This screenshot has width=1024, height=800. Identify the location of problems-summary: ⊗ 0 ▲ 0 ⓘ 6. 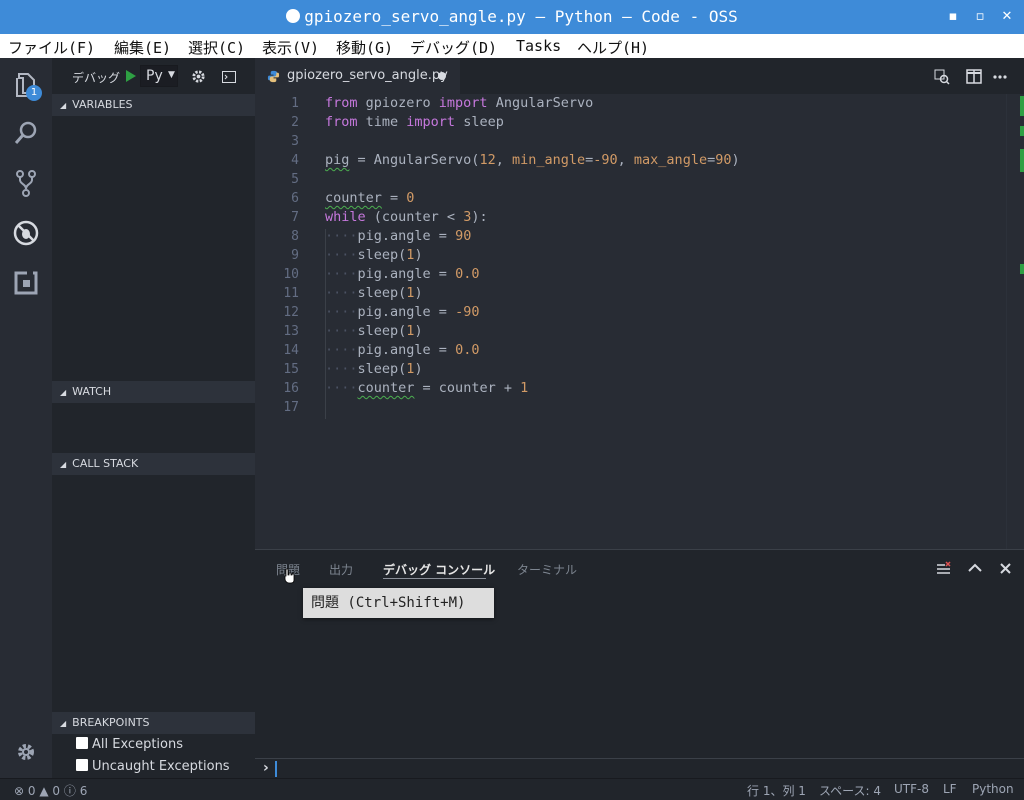
(50, 790).